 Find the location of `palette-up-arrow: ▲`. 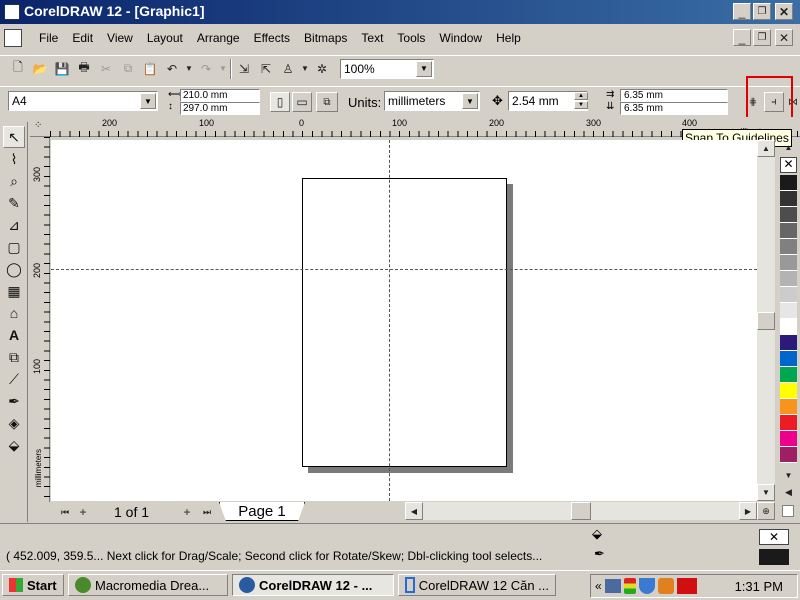

palette-up-arrow: ▲ is located at coordinates (788, 147).